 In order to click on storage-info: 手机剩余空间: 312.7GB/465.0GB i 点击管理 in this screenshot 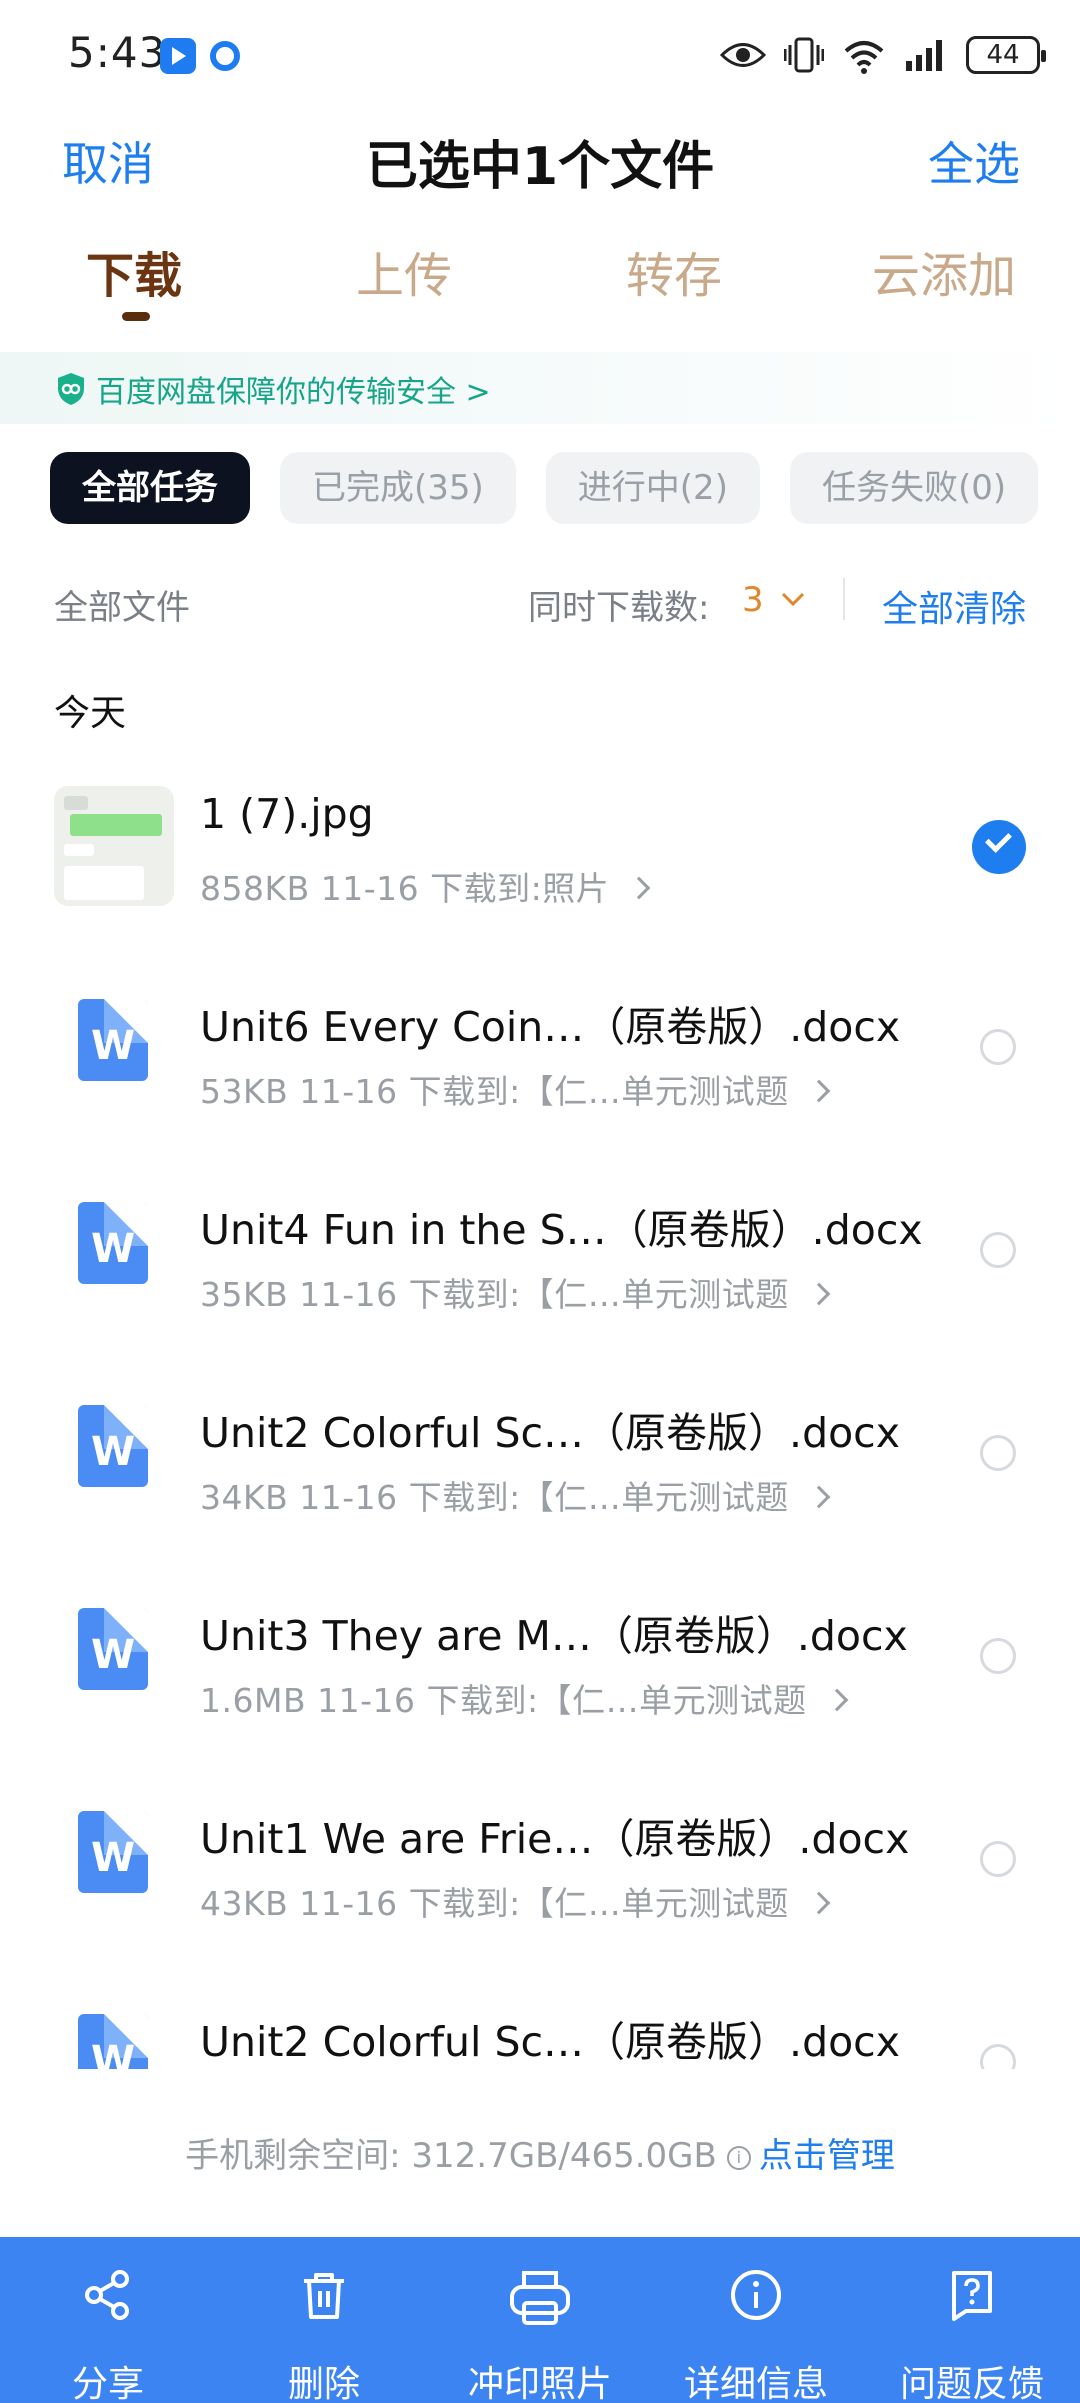, I will do `click(540, 2152)`.